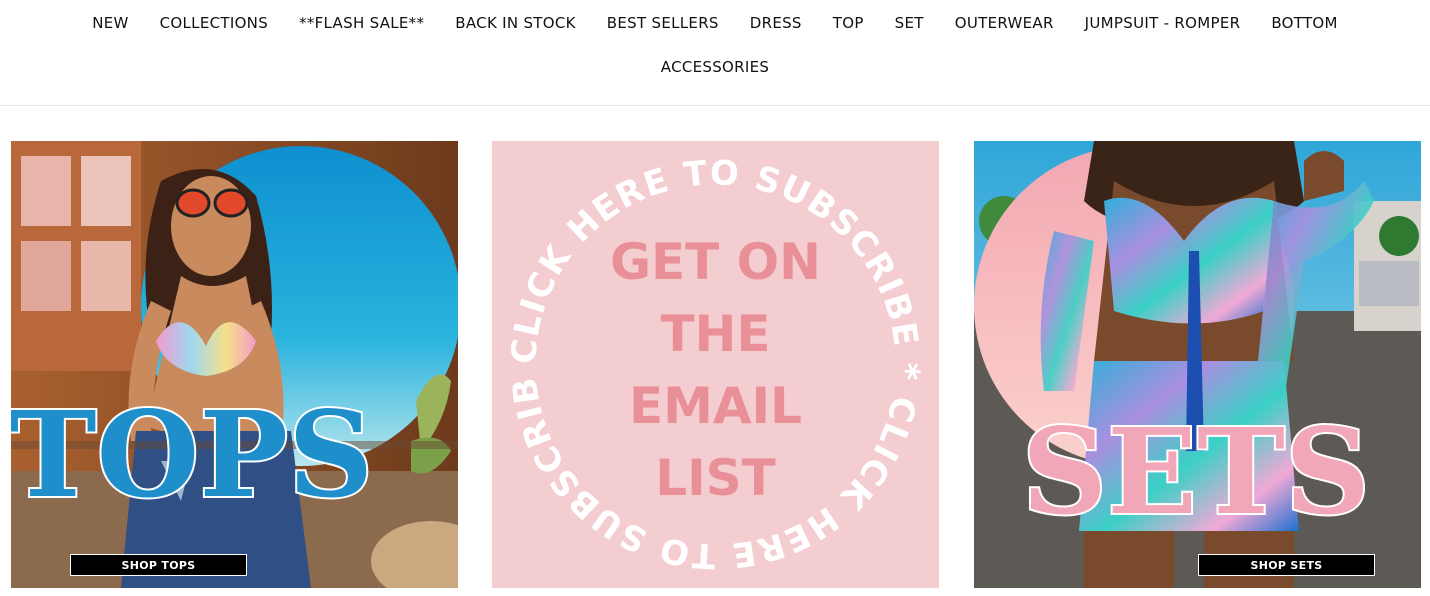 The image size is (1430, 596). What do you see at coordinates (1286, 565) in the screenshot?
I see `shop-sets-button: SHOP SETS` at bounding box center [1286, 565].